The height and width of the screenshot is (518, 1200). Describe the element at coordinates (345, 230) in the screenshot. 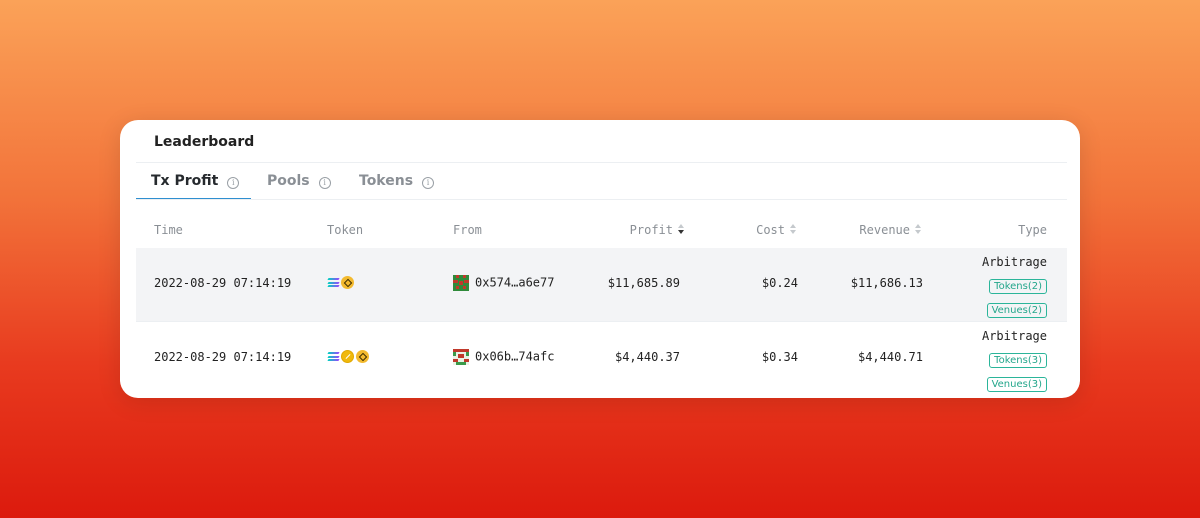

I see `column-header-token: Token` at that location.